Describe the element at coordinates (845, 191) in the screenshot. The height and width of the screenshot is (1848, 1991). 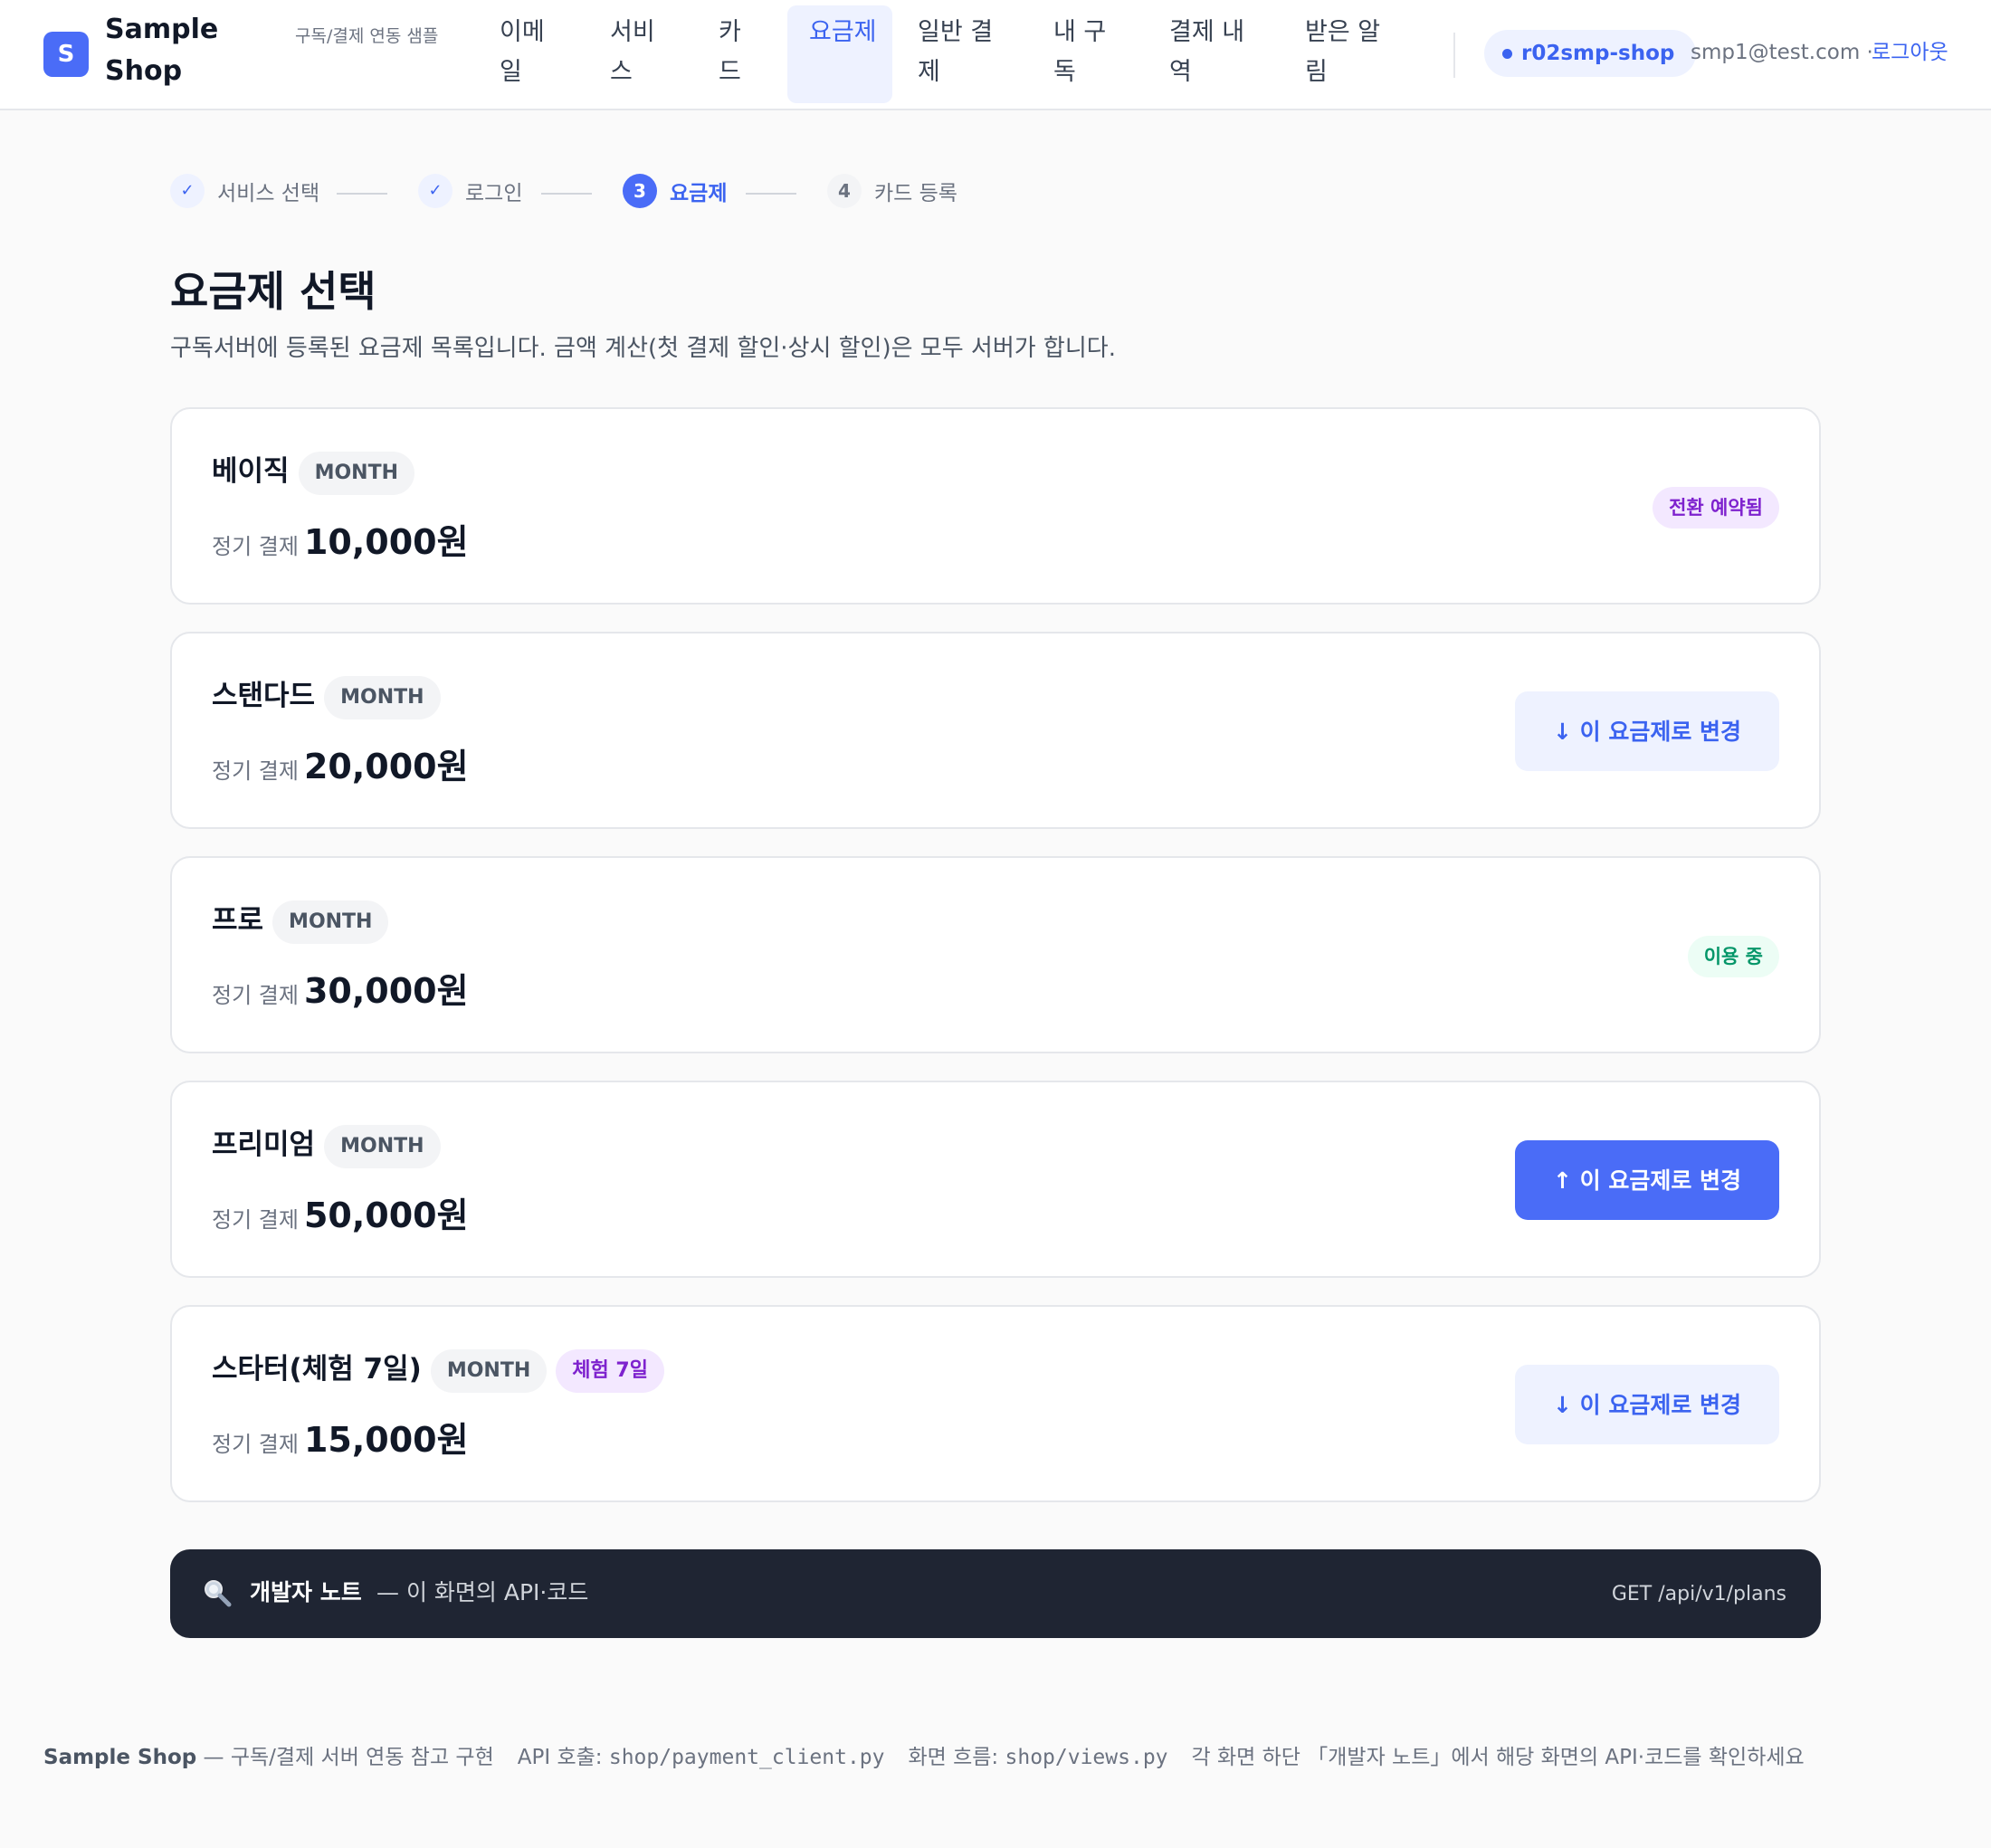
I see `step-number: 4` at that location.